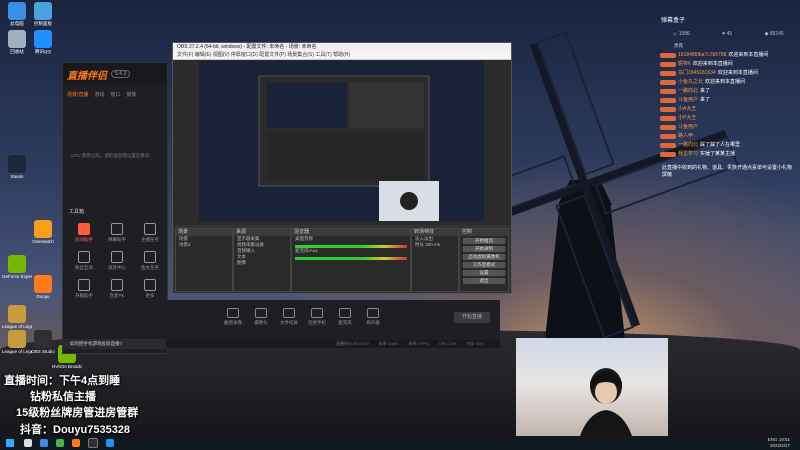 The height and width of the screenshot is (450, 800). Describe the element at coordinates (776, 34) in the screenshot. I see `stat-gifts: 85245` at that location.